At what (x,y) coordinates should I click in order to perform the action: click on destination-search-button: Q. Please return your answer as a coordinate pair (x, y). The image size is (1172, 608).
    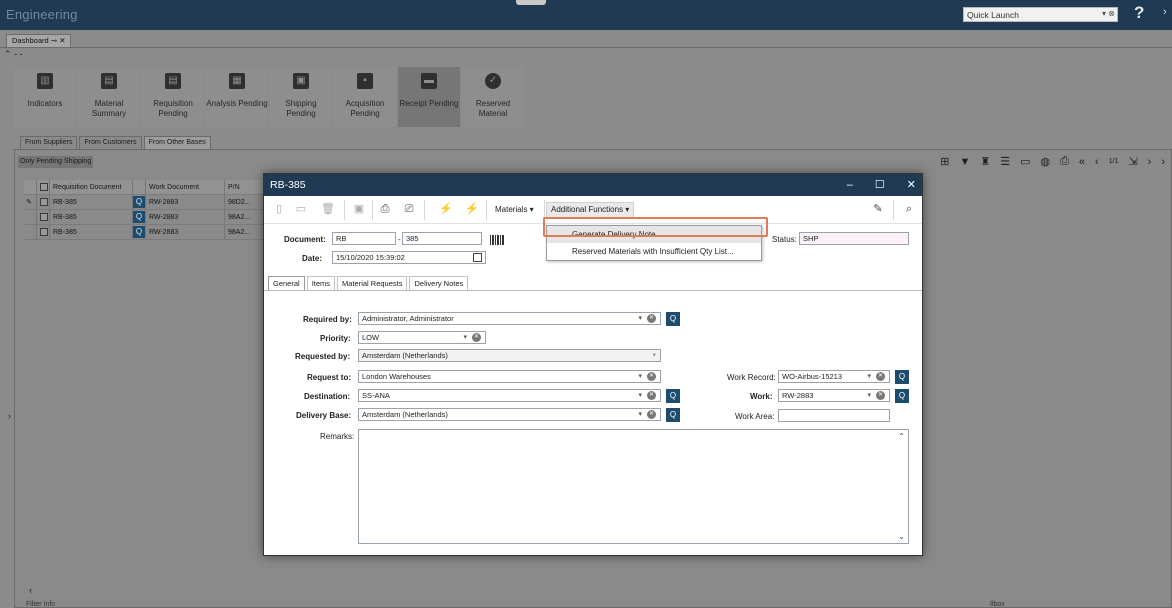
    Looking at the image, I should click on (673, 396).